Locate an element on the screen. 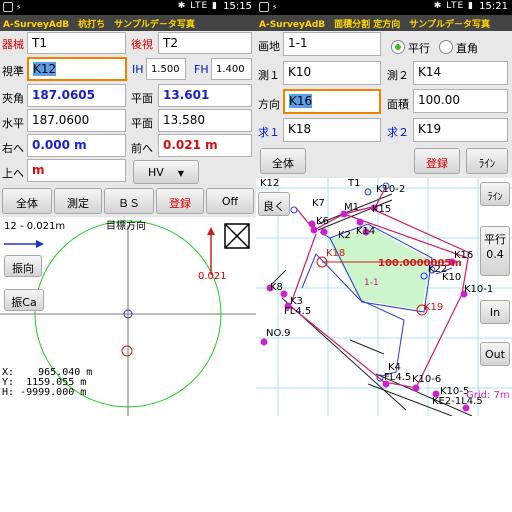 The width and height of the screenshot is (512, 512). current-position-point is located at coordinates (127, 351).